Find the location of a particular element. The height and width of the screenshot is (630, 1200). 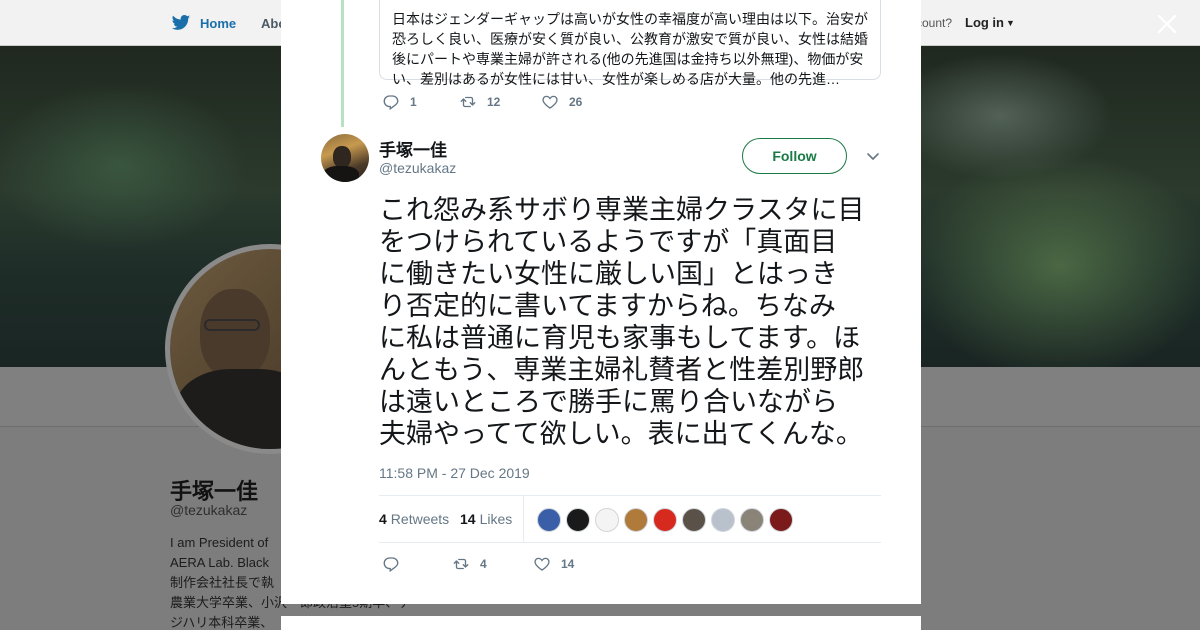

quoted-tweet-line: 日本はジェンダーギャップは高いが女性の幸福度が高い理由は以下。治安が is located at coordinates (630, 19).